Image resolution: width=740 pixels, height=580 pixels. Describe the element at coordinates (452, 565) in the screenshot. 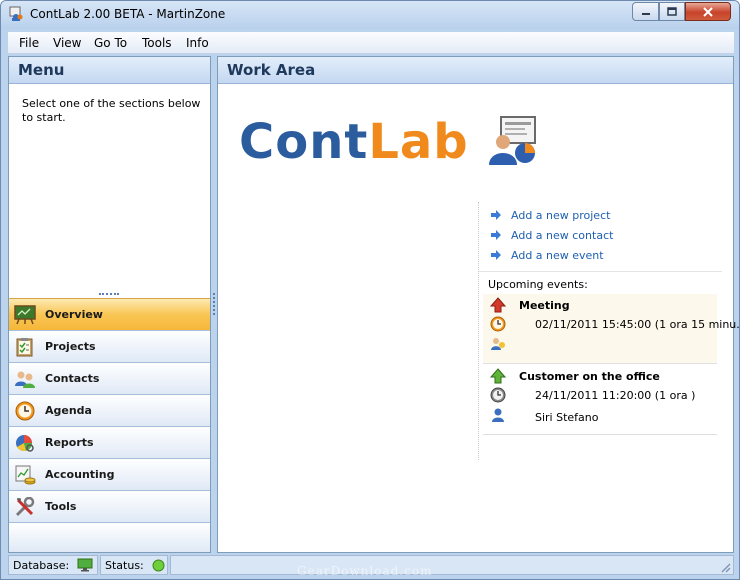

I see `status-spacer` at that location.